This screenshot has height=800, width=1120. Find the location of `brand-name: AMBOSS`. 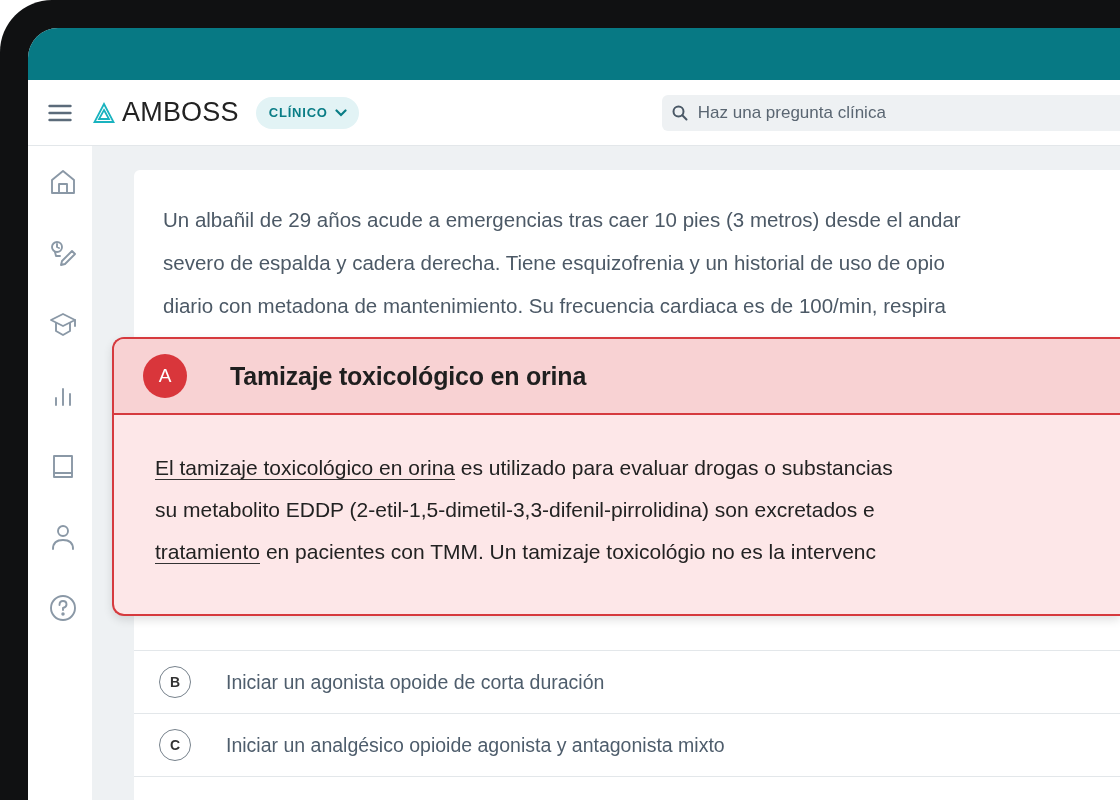

brand-name: AMBOSS is located at coordinates (180, 112).